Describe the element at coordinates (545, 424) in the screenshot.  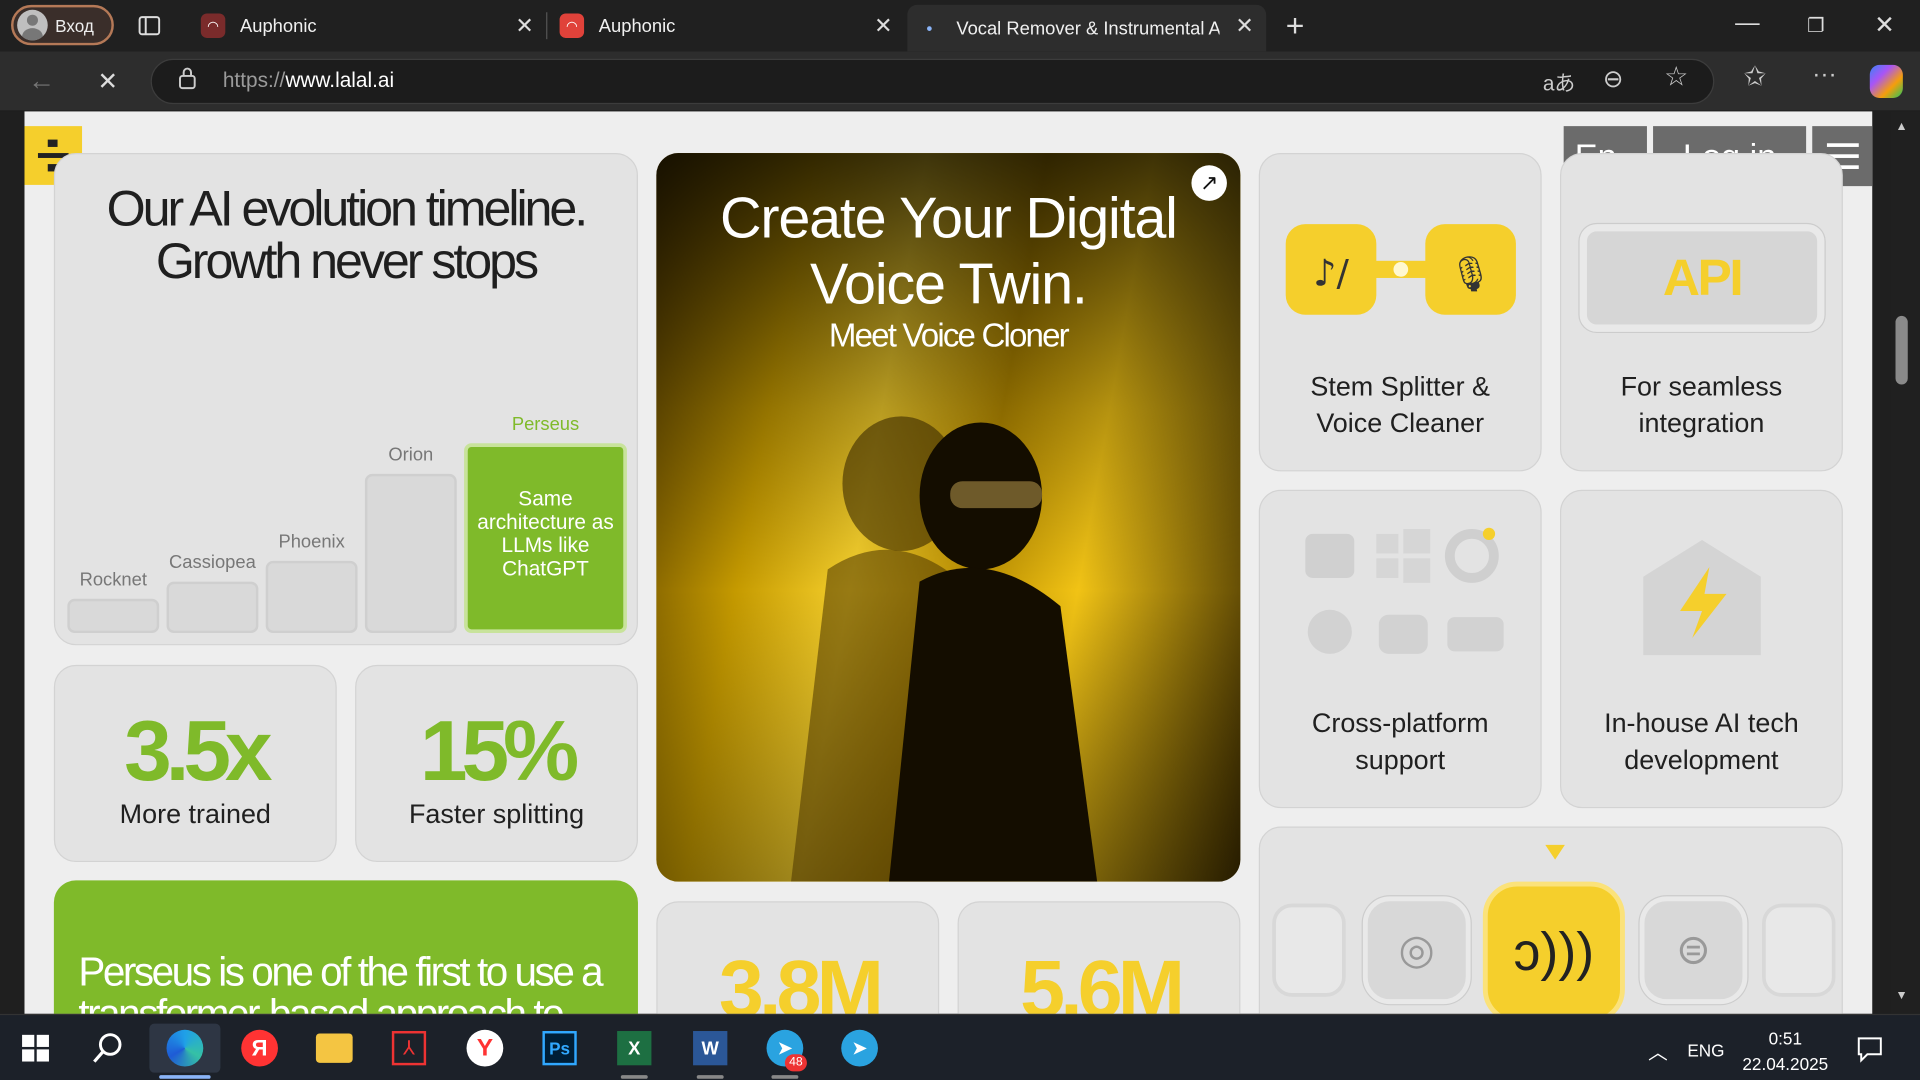
I see `timeline-model-label: Perseus` at that location.